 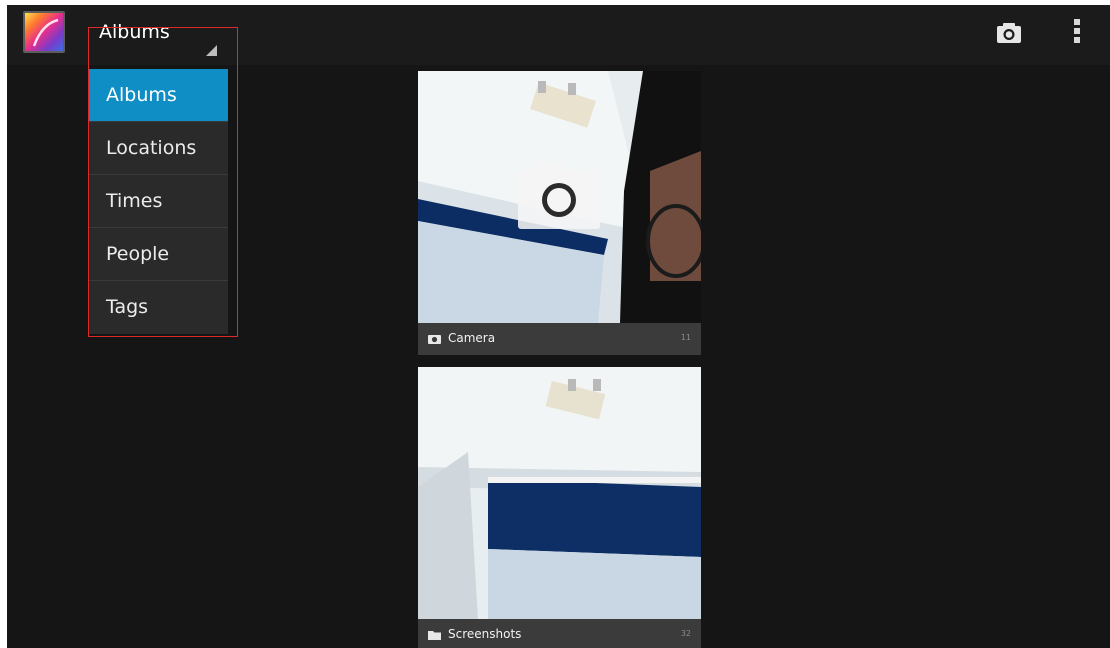 I want to click on gallery-app-icon, so click(x=44, y=32).